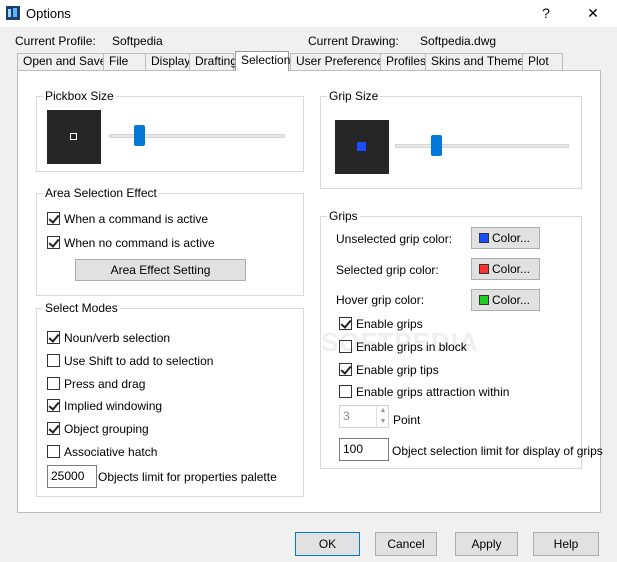 The image size is (617, 562). I want to click on help-icon: ?, so click(546, 13).